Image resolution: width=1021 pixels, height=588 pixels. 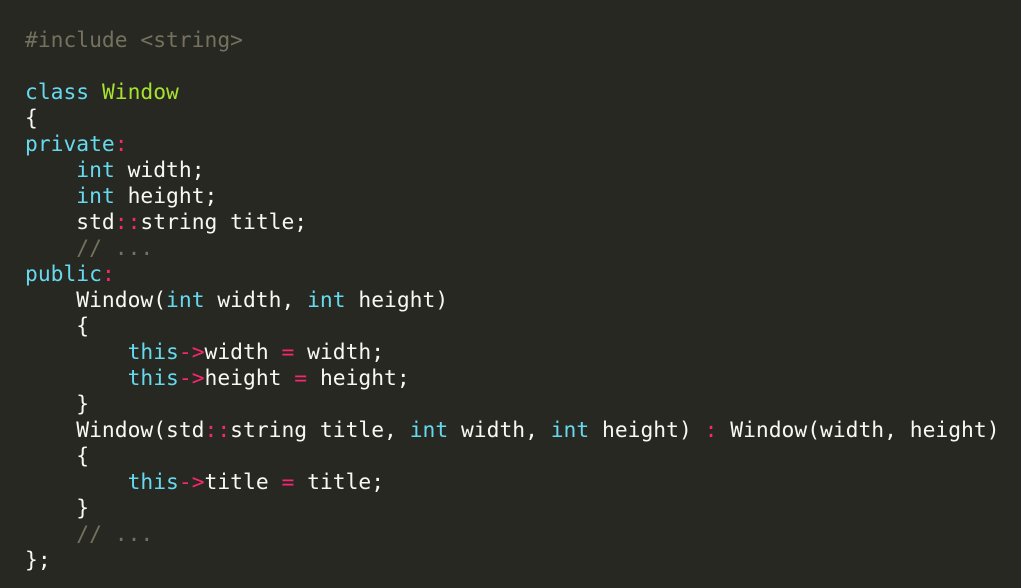 What do you see at coordinates (140, 92) in the screenshot?
I see `code-token-classname: Window` at bounding box center [140, 92].